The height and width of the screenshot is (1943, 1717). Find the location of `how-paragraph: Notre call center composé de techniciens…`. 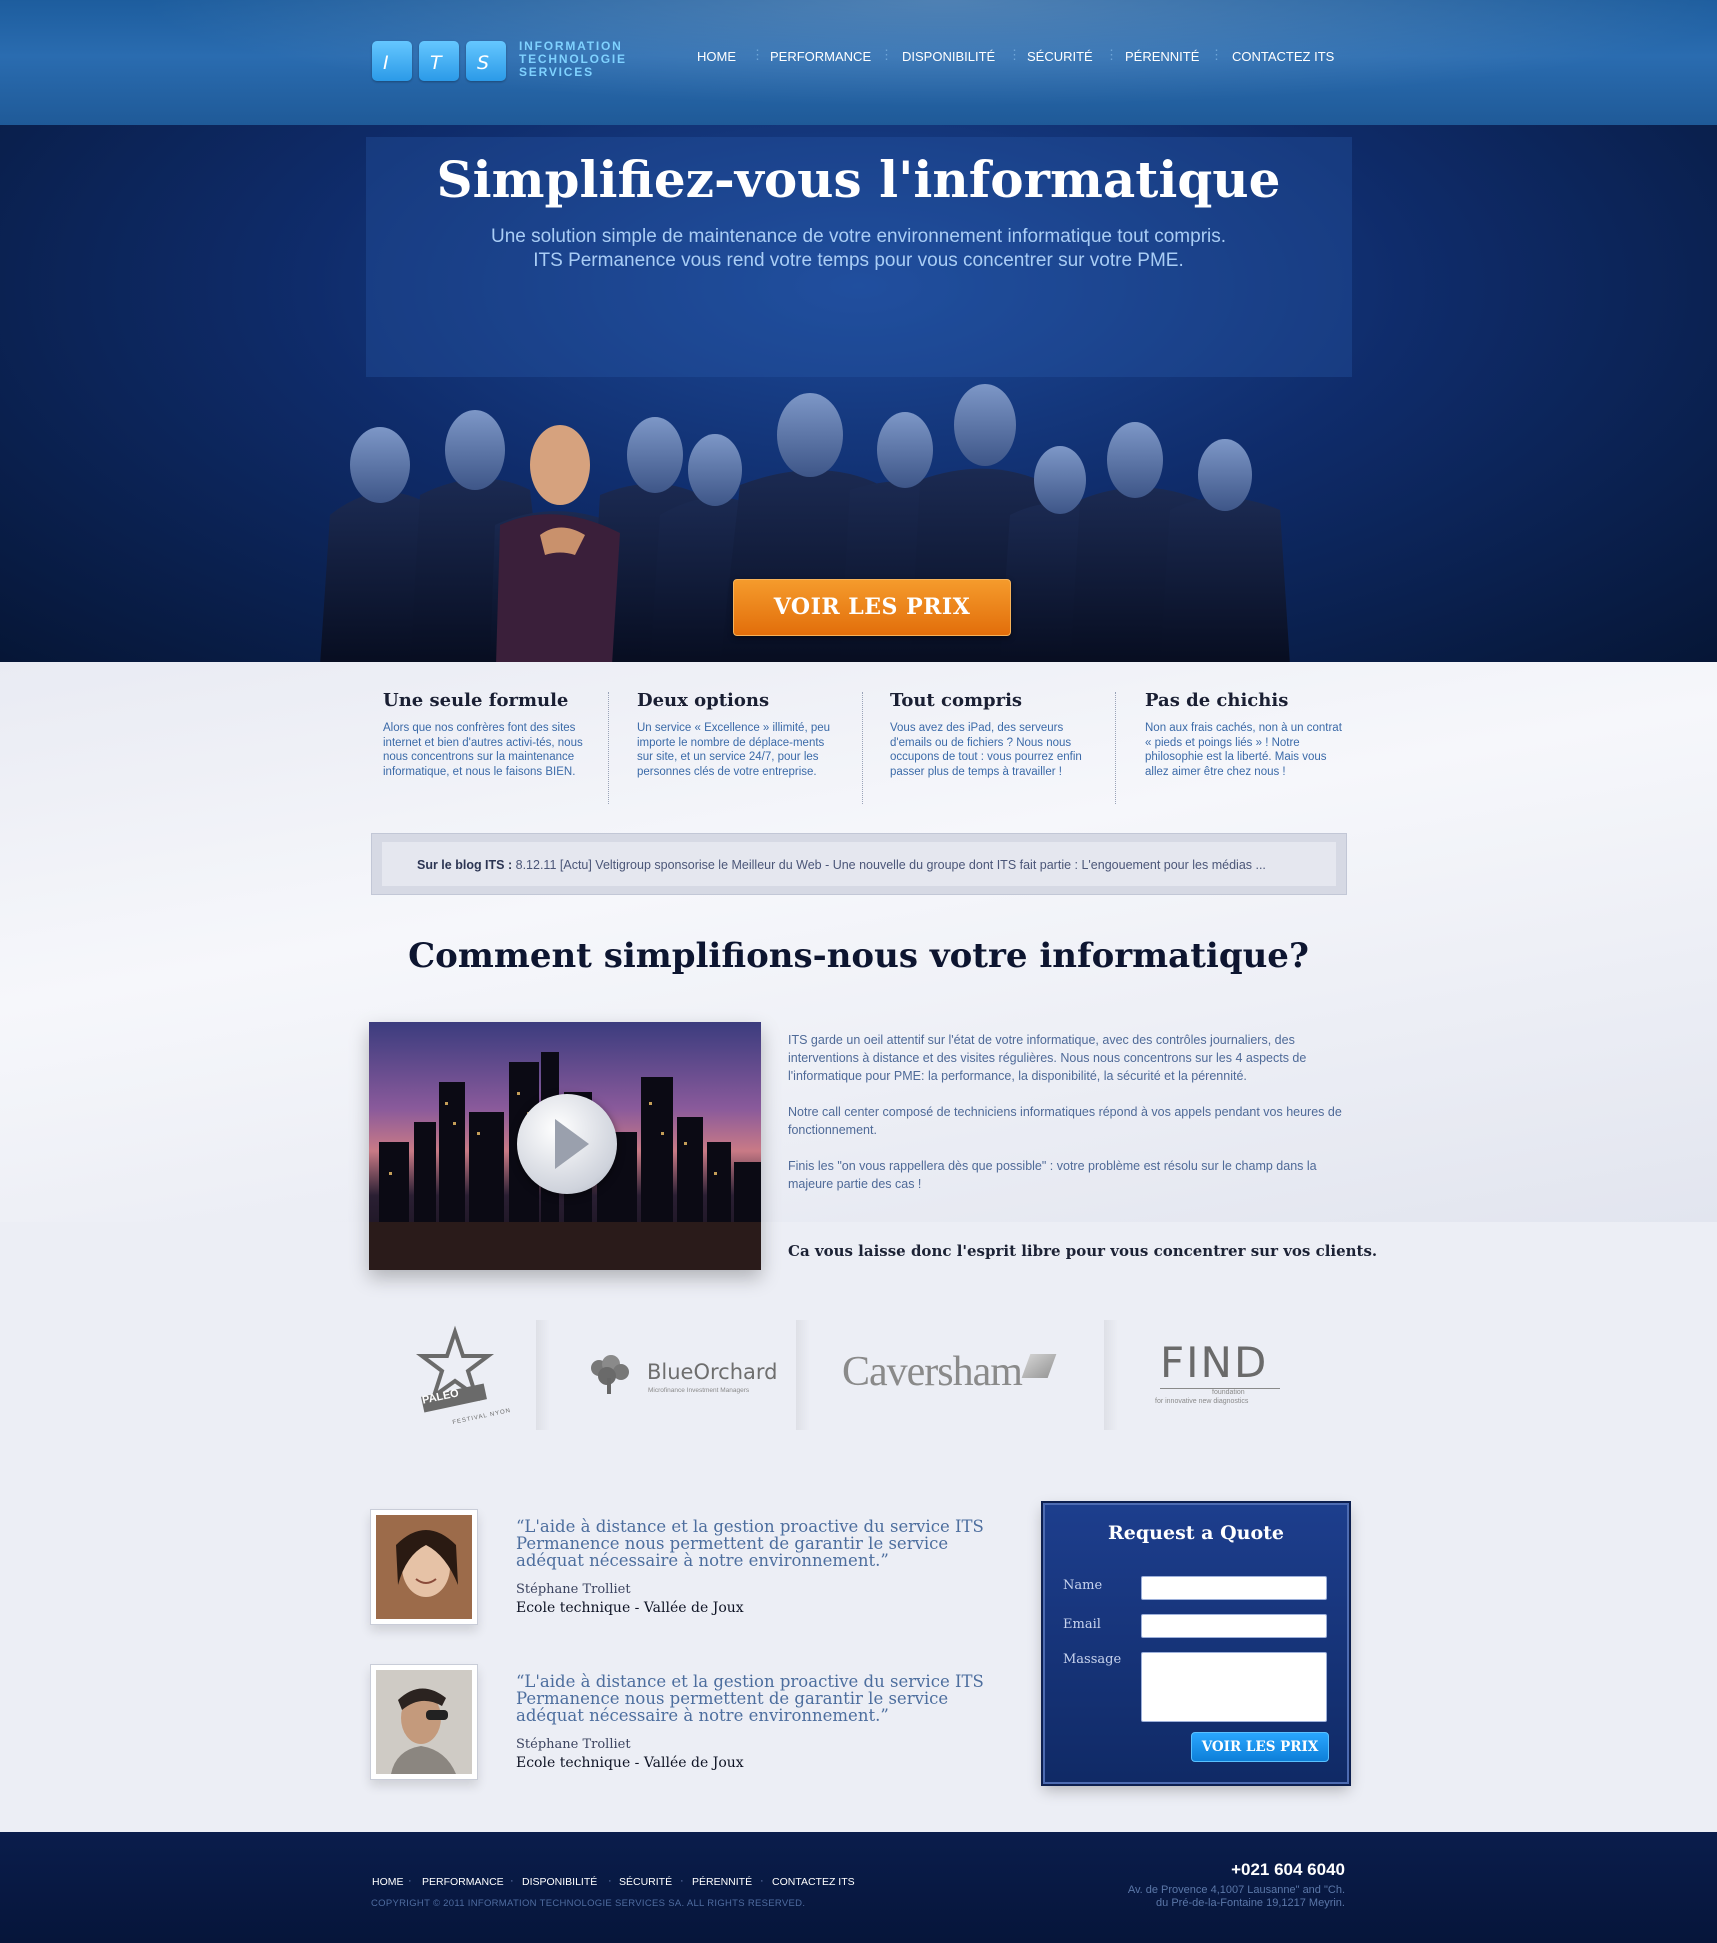

how-paragraph: Notre call center composé de techniciens… is located at coordinates (1065, 1121).